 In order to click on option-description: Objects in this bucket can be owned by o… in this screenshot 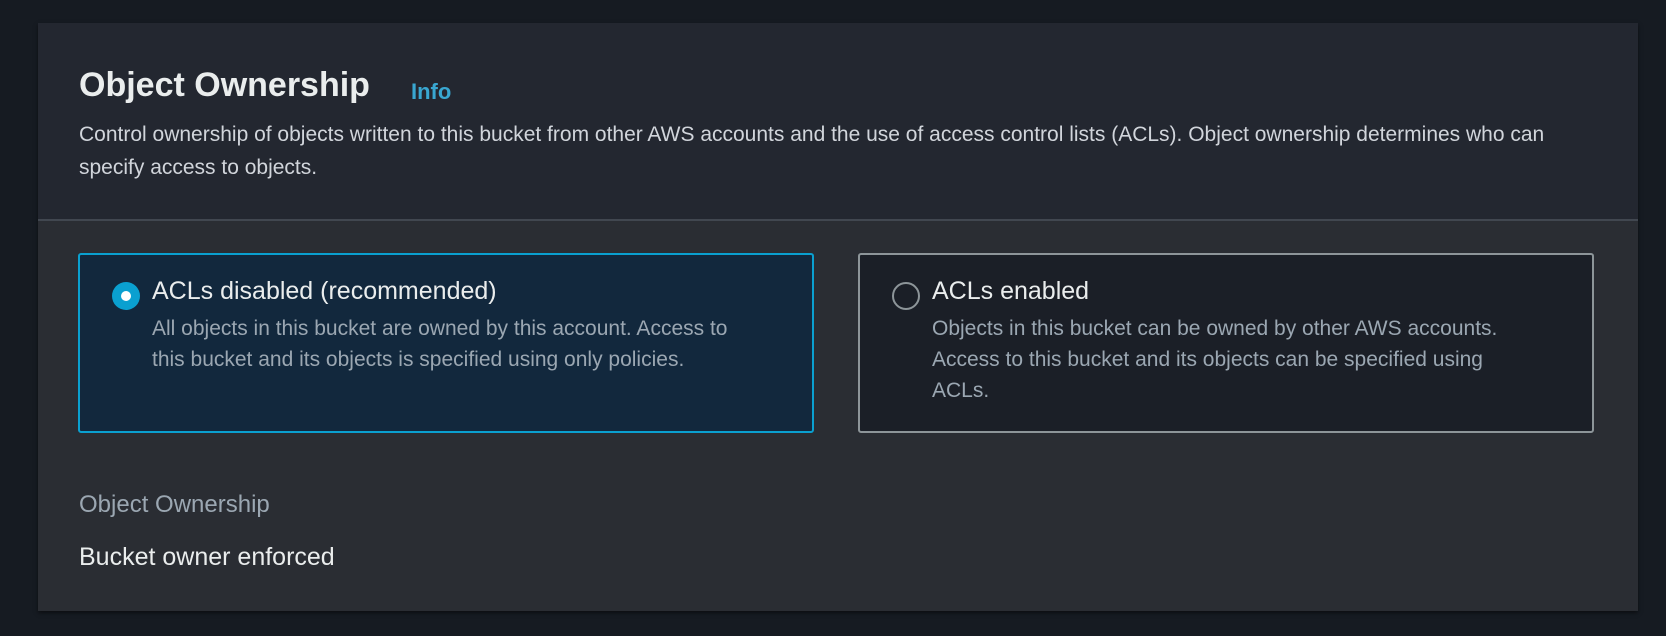, I will do `click(1215, 359)`.